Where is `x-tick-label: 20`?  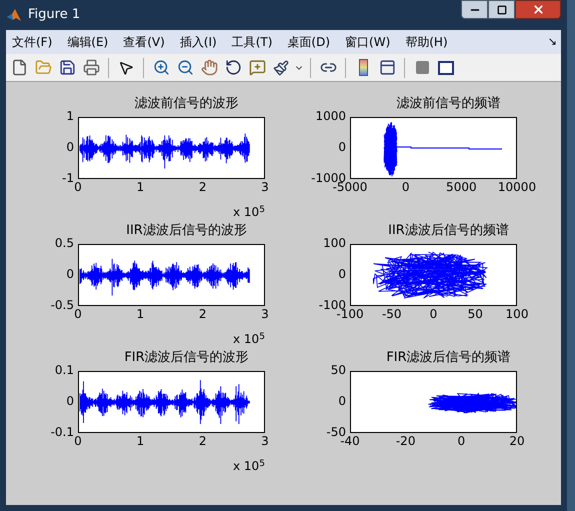 x-tick-label: 20 is located at coordinates (517, 441).